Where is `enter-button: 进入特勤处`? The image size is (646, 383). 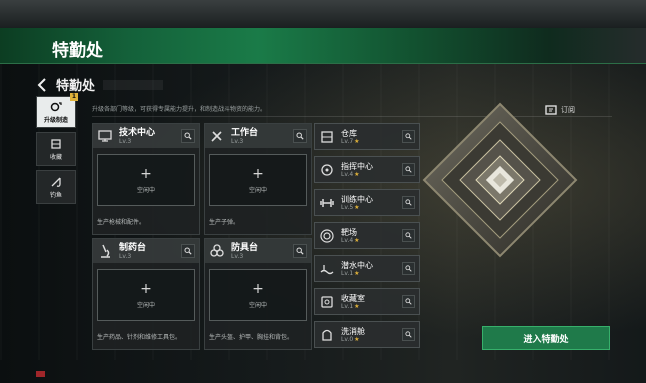
enter-button: 进入特勤处 is located at coordinates (546, 338).